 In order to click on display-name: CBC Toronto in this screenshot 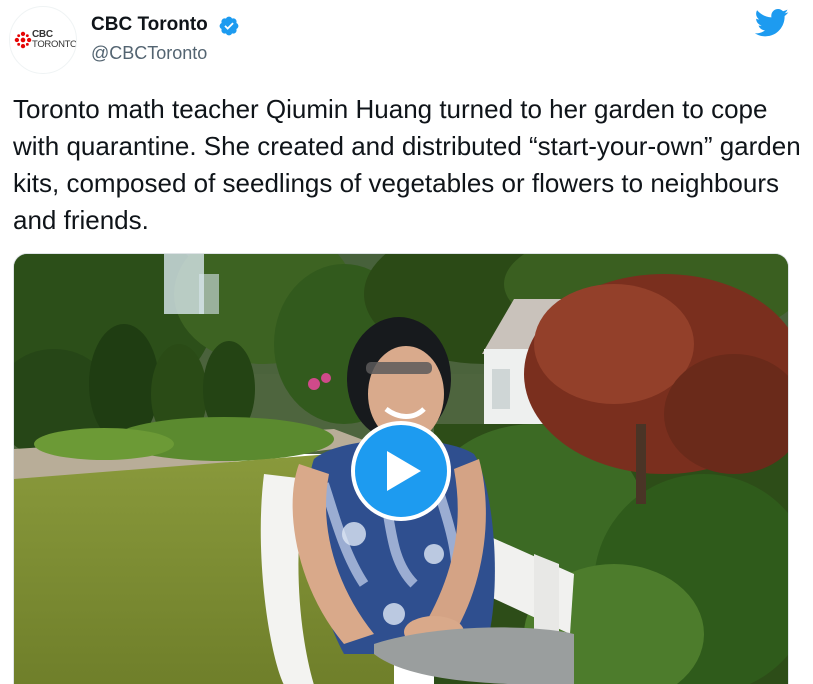, I will do `click(149, 25)`.